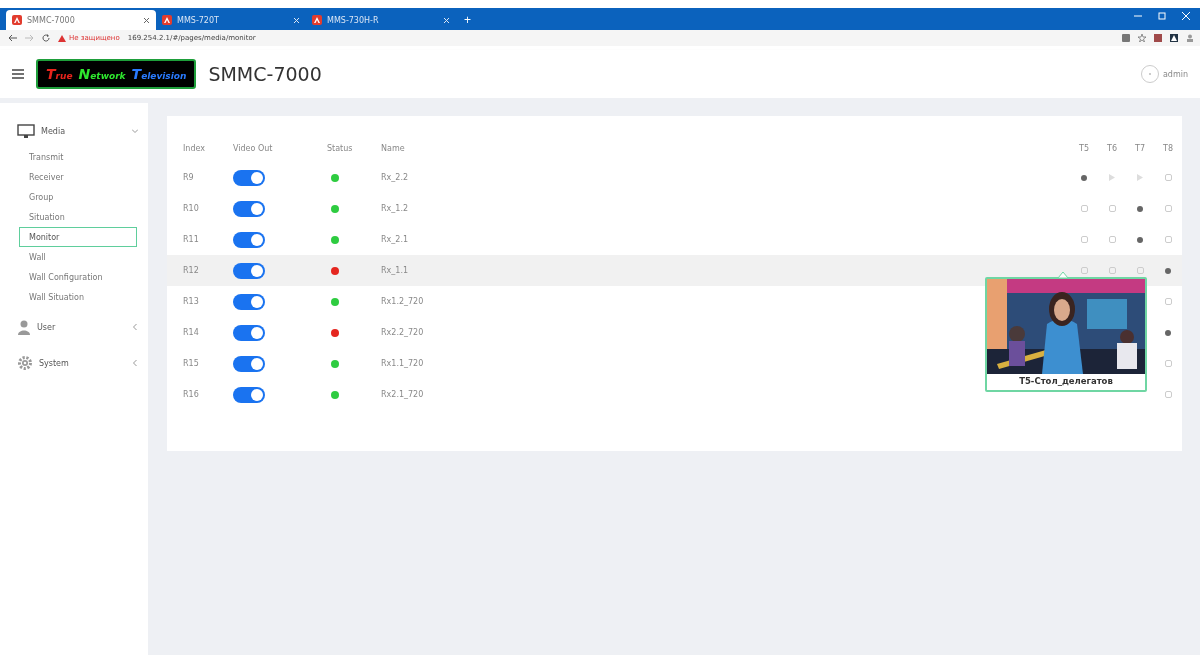 The height and width of the screenshot is (657, 1200). I want to click on column-header: T5, so click(1084, 148).